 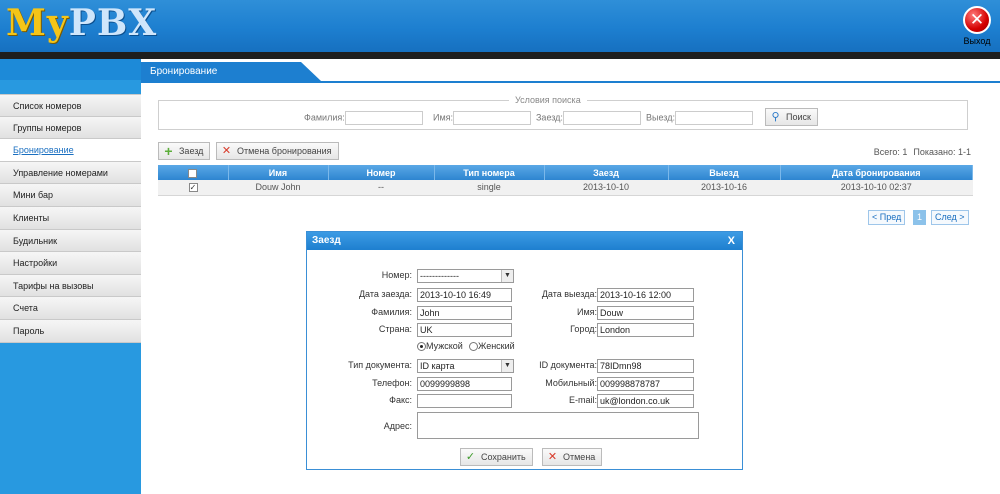 I want to click on gender-female-radio: Женский, so click(x=492, y=346).